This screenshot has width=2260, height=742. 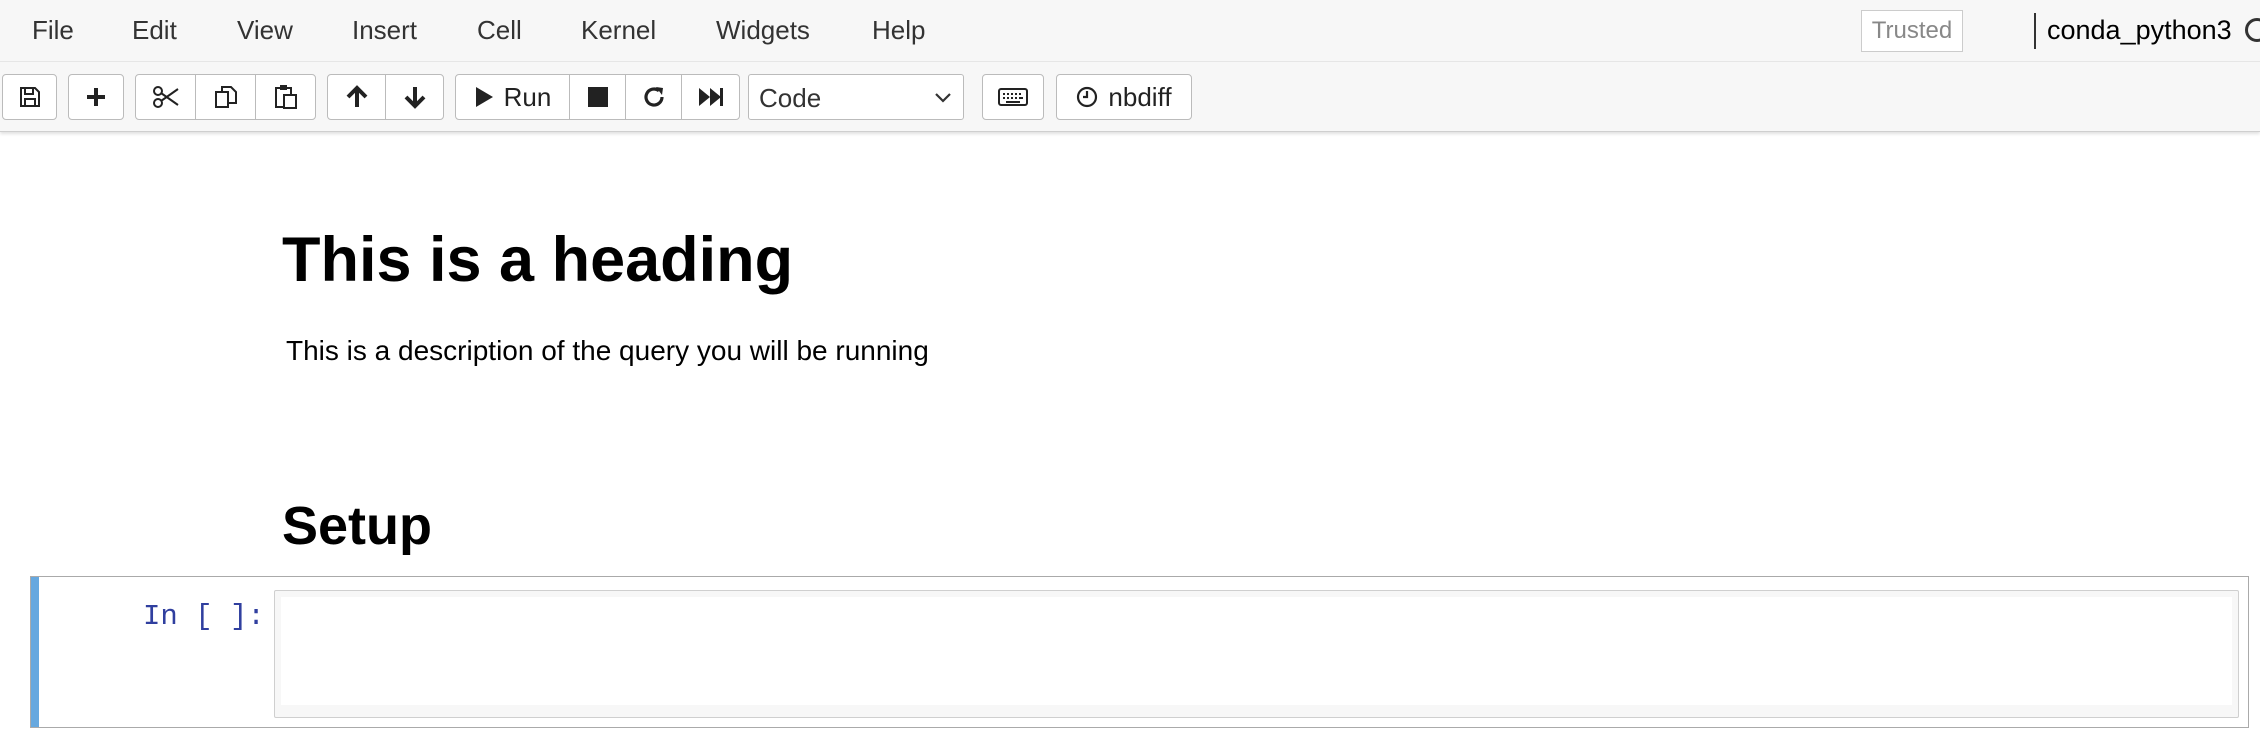 I want to click on floppy-disk-icon, so click(x=30, y=97).